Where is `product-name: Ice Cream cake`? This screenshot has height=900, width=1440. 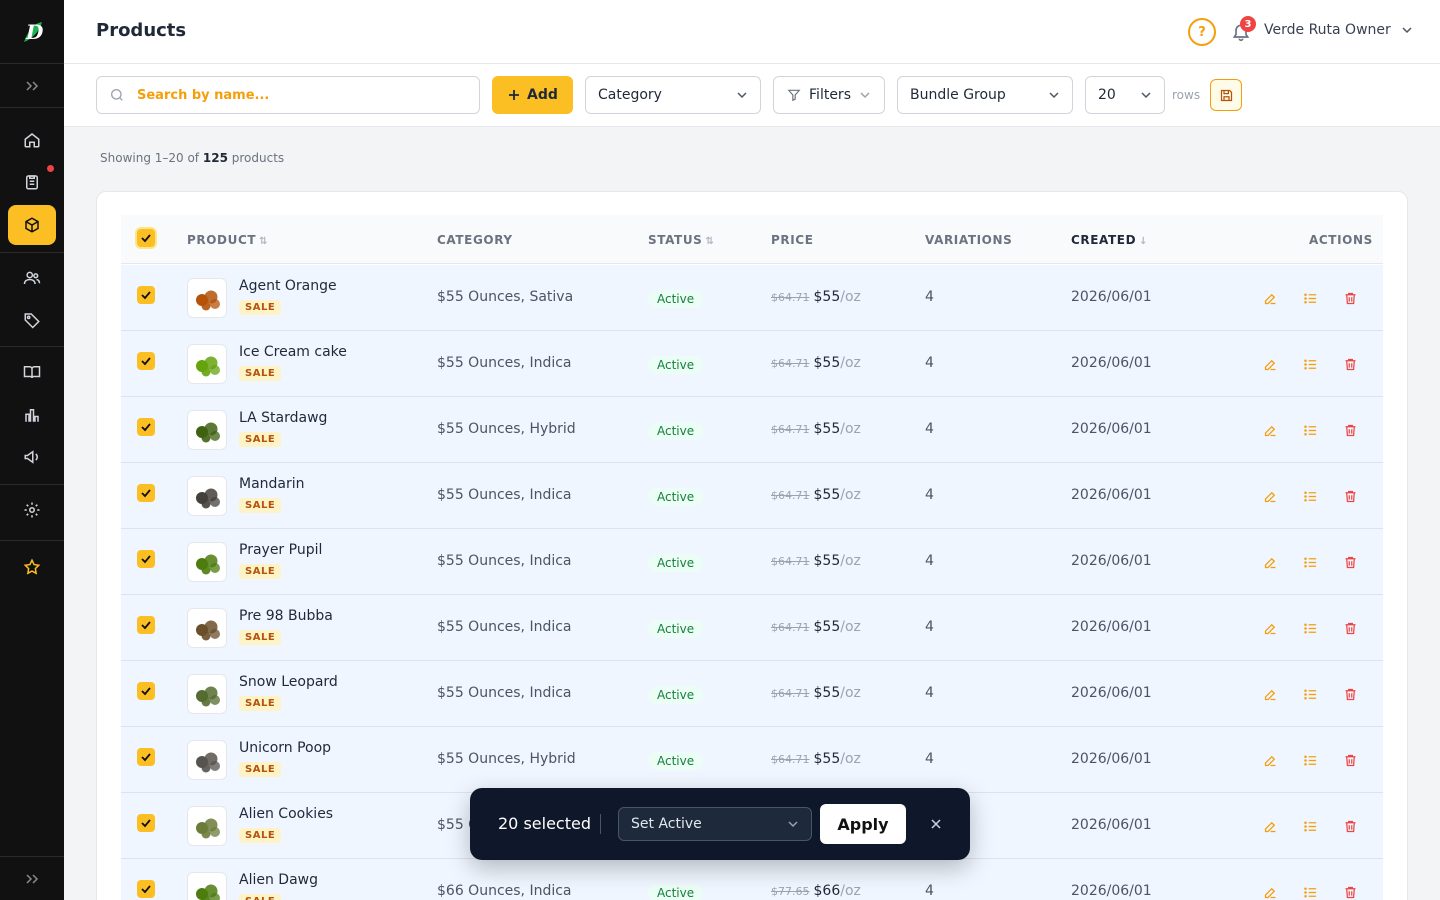
product-name: Ice Cream cake is located at coordinates (293, 352).